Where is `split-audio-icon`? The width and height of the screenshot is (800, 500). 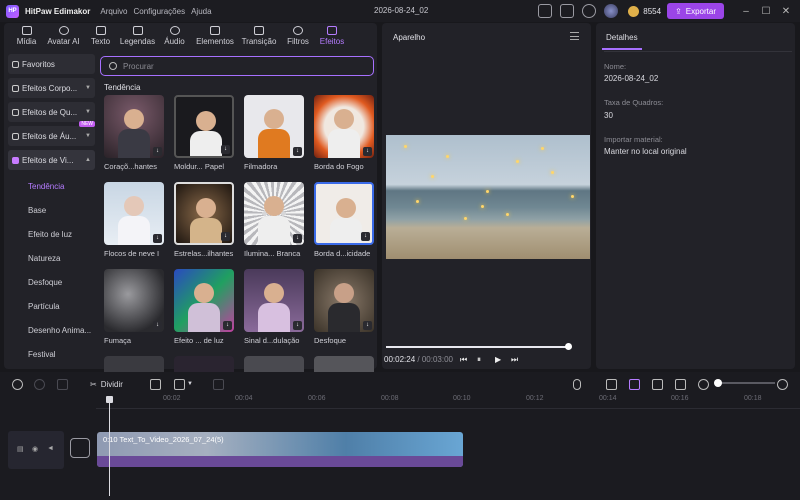 split-audio-icon is located at coordinates (657, 384).